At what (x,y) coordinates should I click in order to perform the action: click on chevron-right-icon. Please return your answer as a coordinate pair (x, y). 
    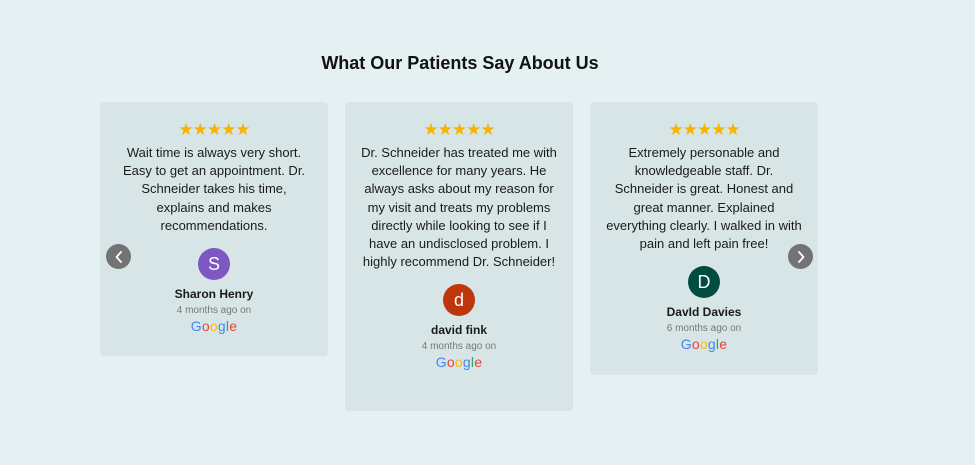
    Looking at the image, I should click on (800, 256).